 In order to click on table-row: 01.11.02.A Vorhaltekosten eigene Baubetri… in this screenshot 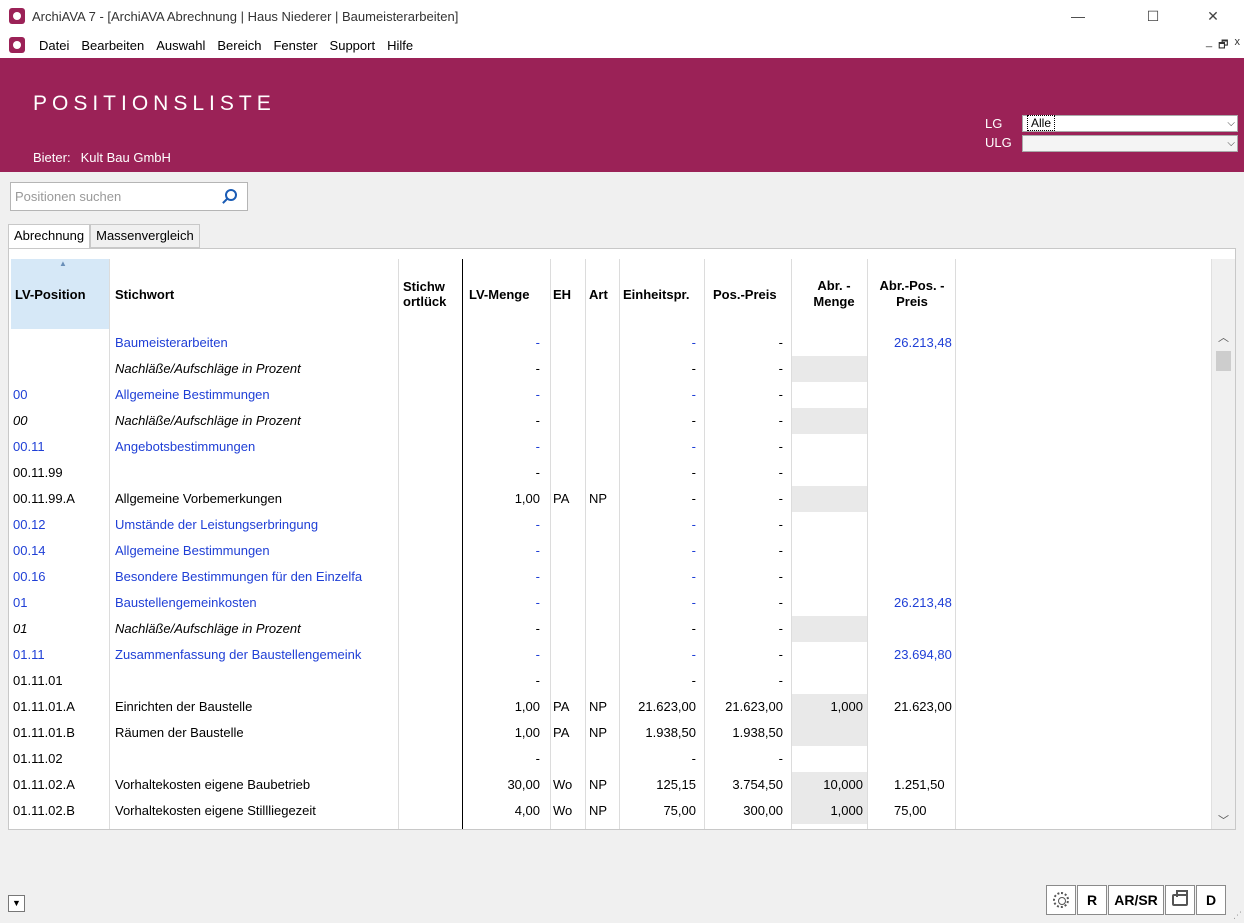, I will do `click(610, 785)`.